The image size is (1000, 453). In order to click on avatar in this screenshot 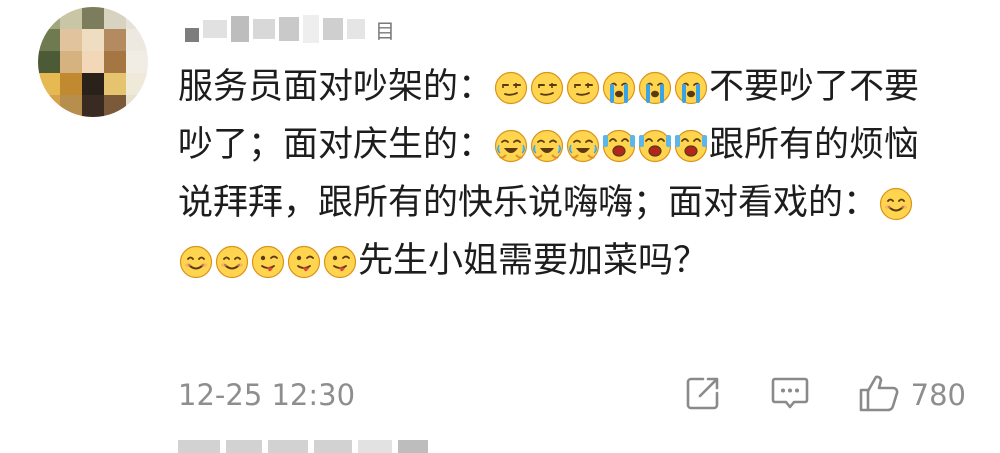, I will do `click(93, 62)`.